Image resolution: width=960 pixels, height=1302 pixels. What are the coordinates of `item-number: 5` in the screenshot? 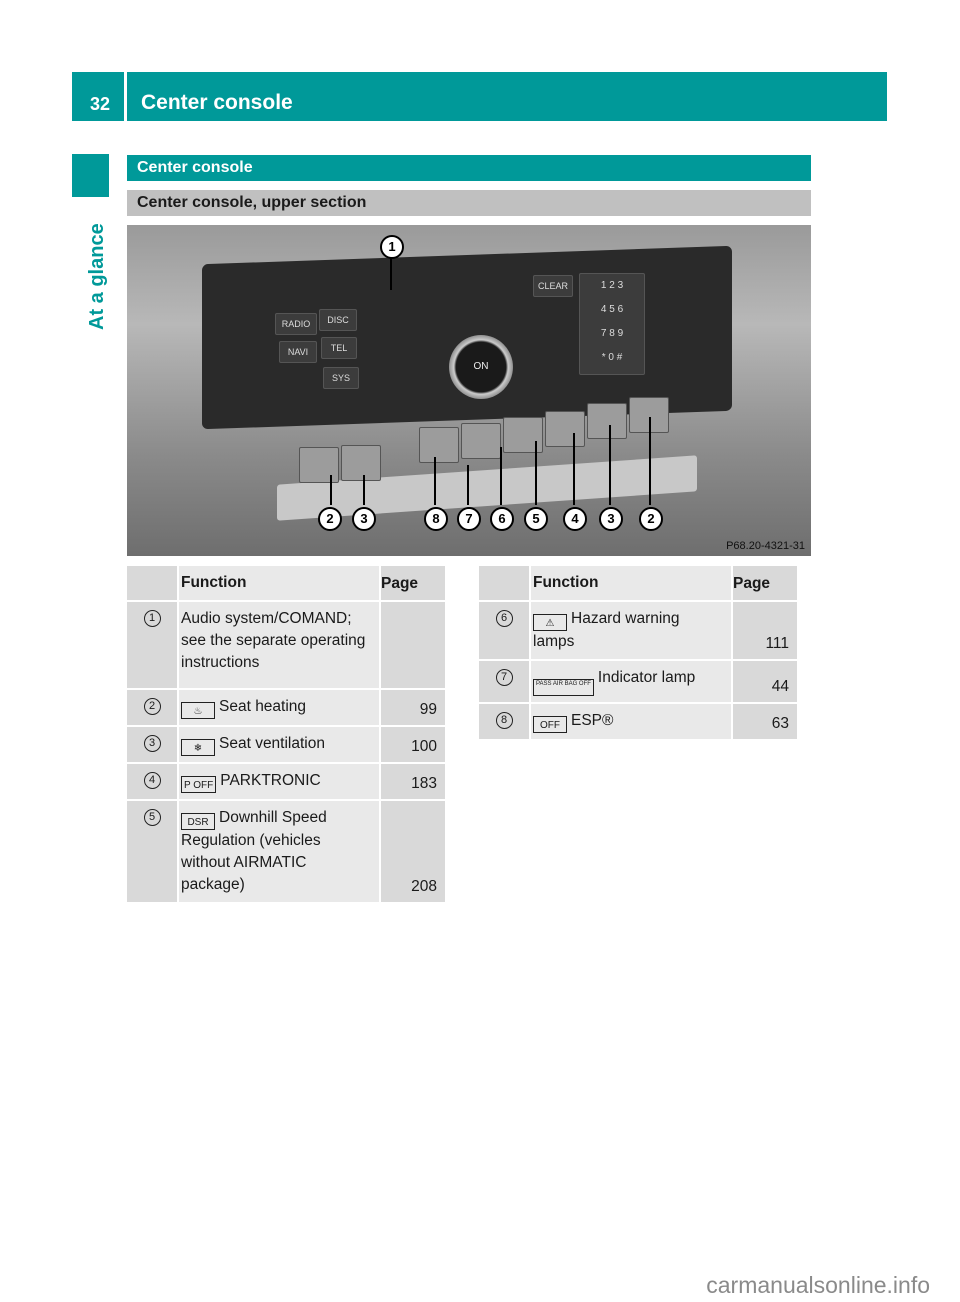 It's located at (152, 817).